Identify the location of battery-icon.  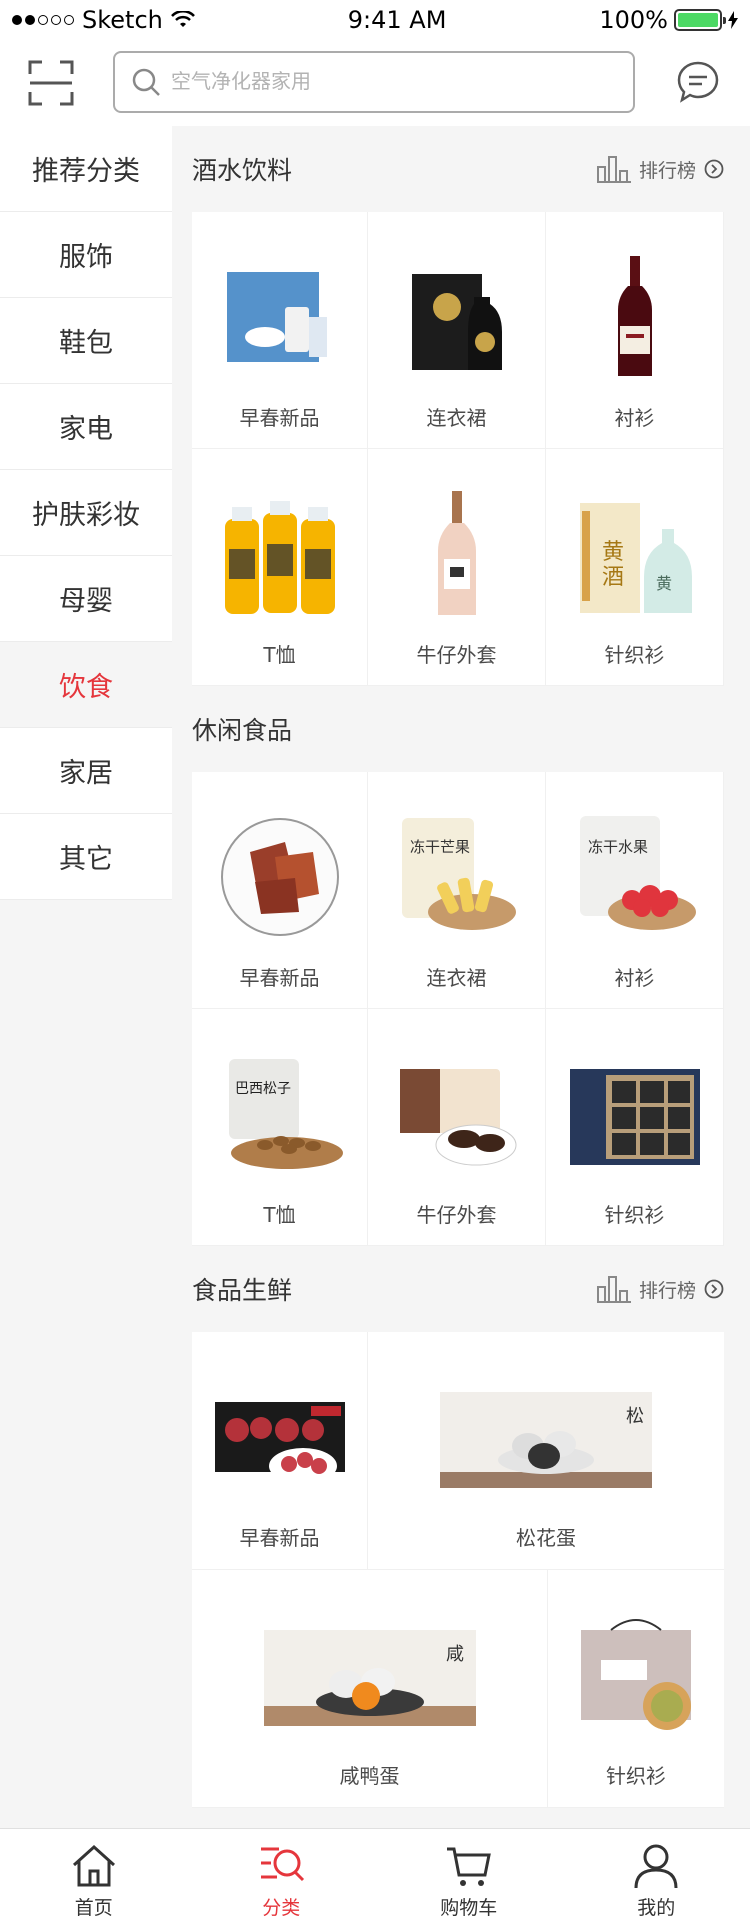
(699, 20).